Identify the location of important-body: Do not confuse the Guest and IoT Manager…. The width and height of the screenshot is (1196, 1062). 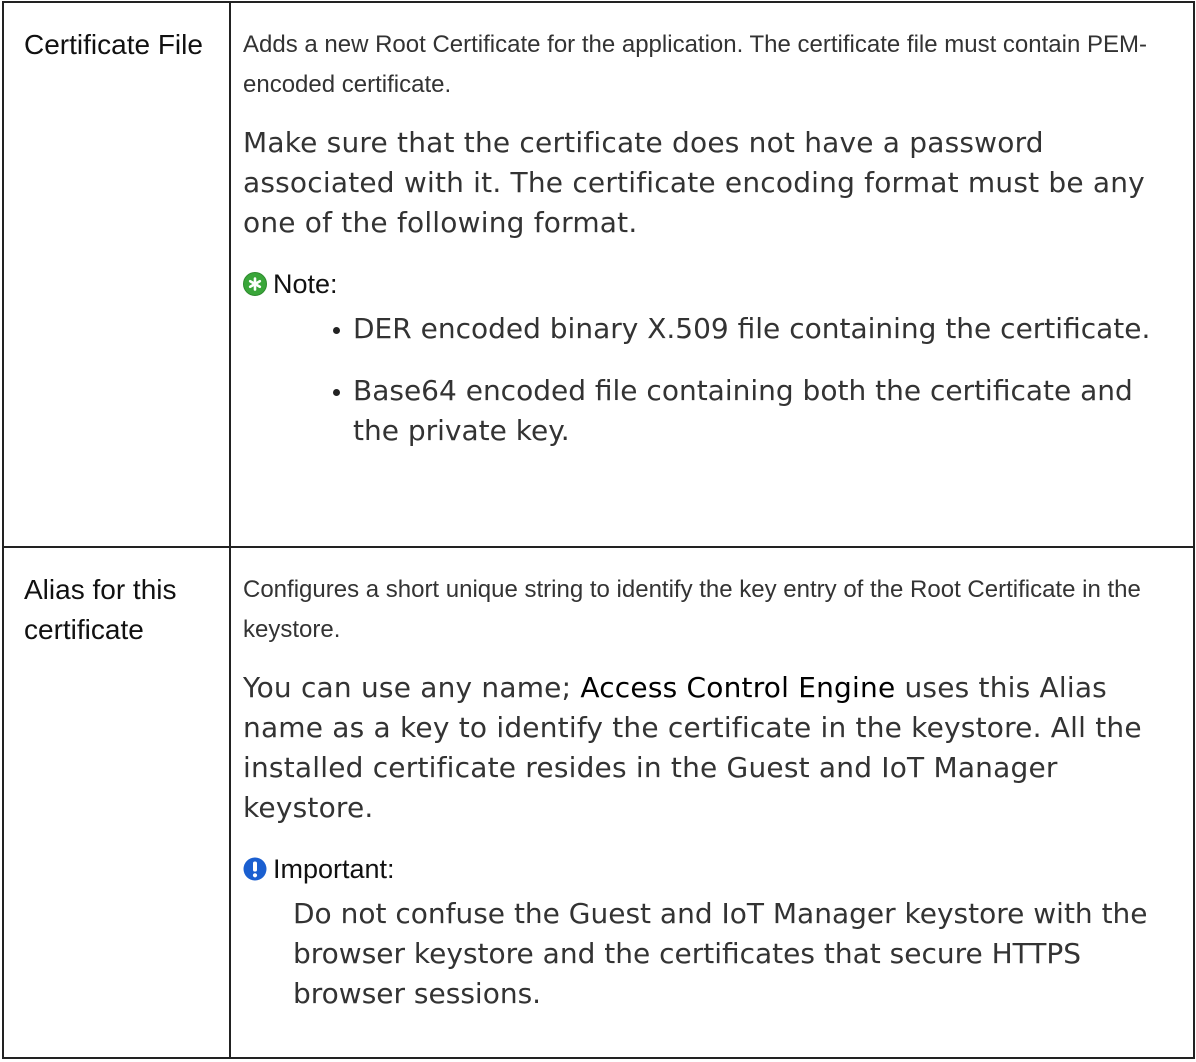
(720, 953).